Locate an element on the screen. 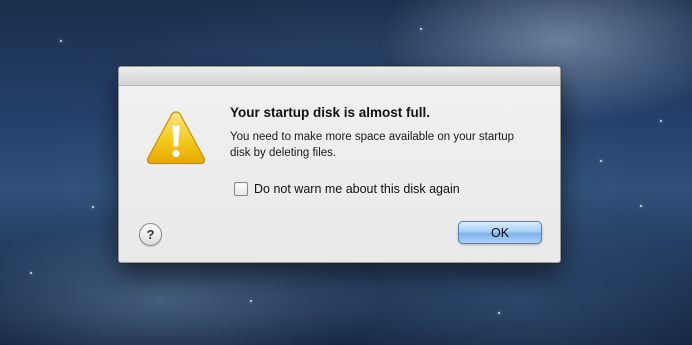 The width and height of the screenshot is (692, 345). ok-button: OK is located at coordinates (500, 232).